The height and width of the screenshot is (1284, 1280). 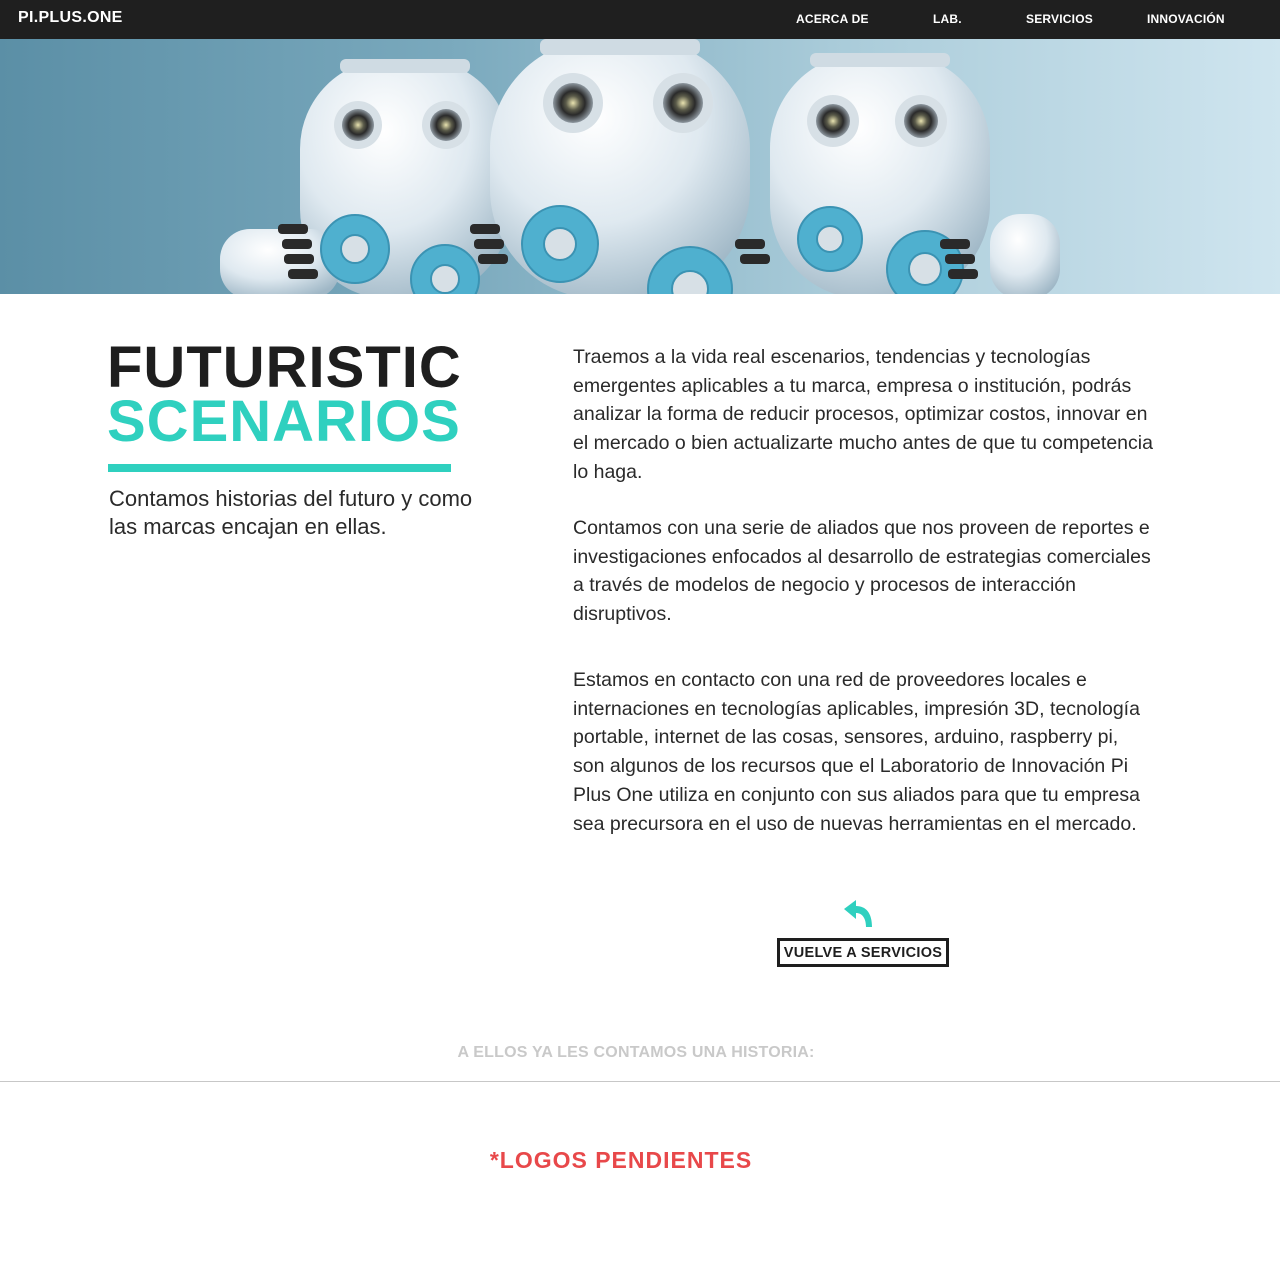 I want to click on back-to-services-button: VUELVE A SERVICIOS, so click(x=863, y=952).